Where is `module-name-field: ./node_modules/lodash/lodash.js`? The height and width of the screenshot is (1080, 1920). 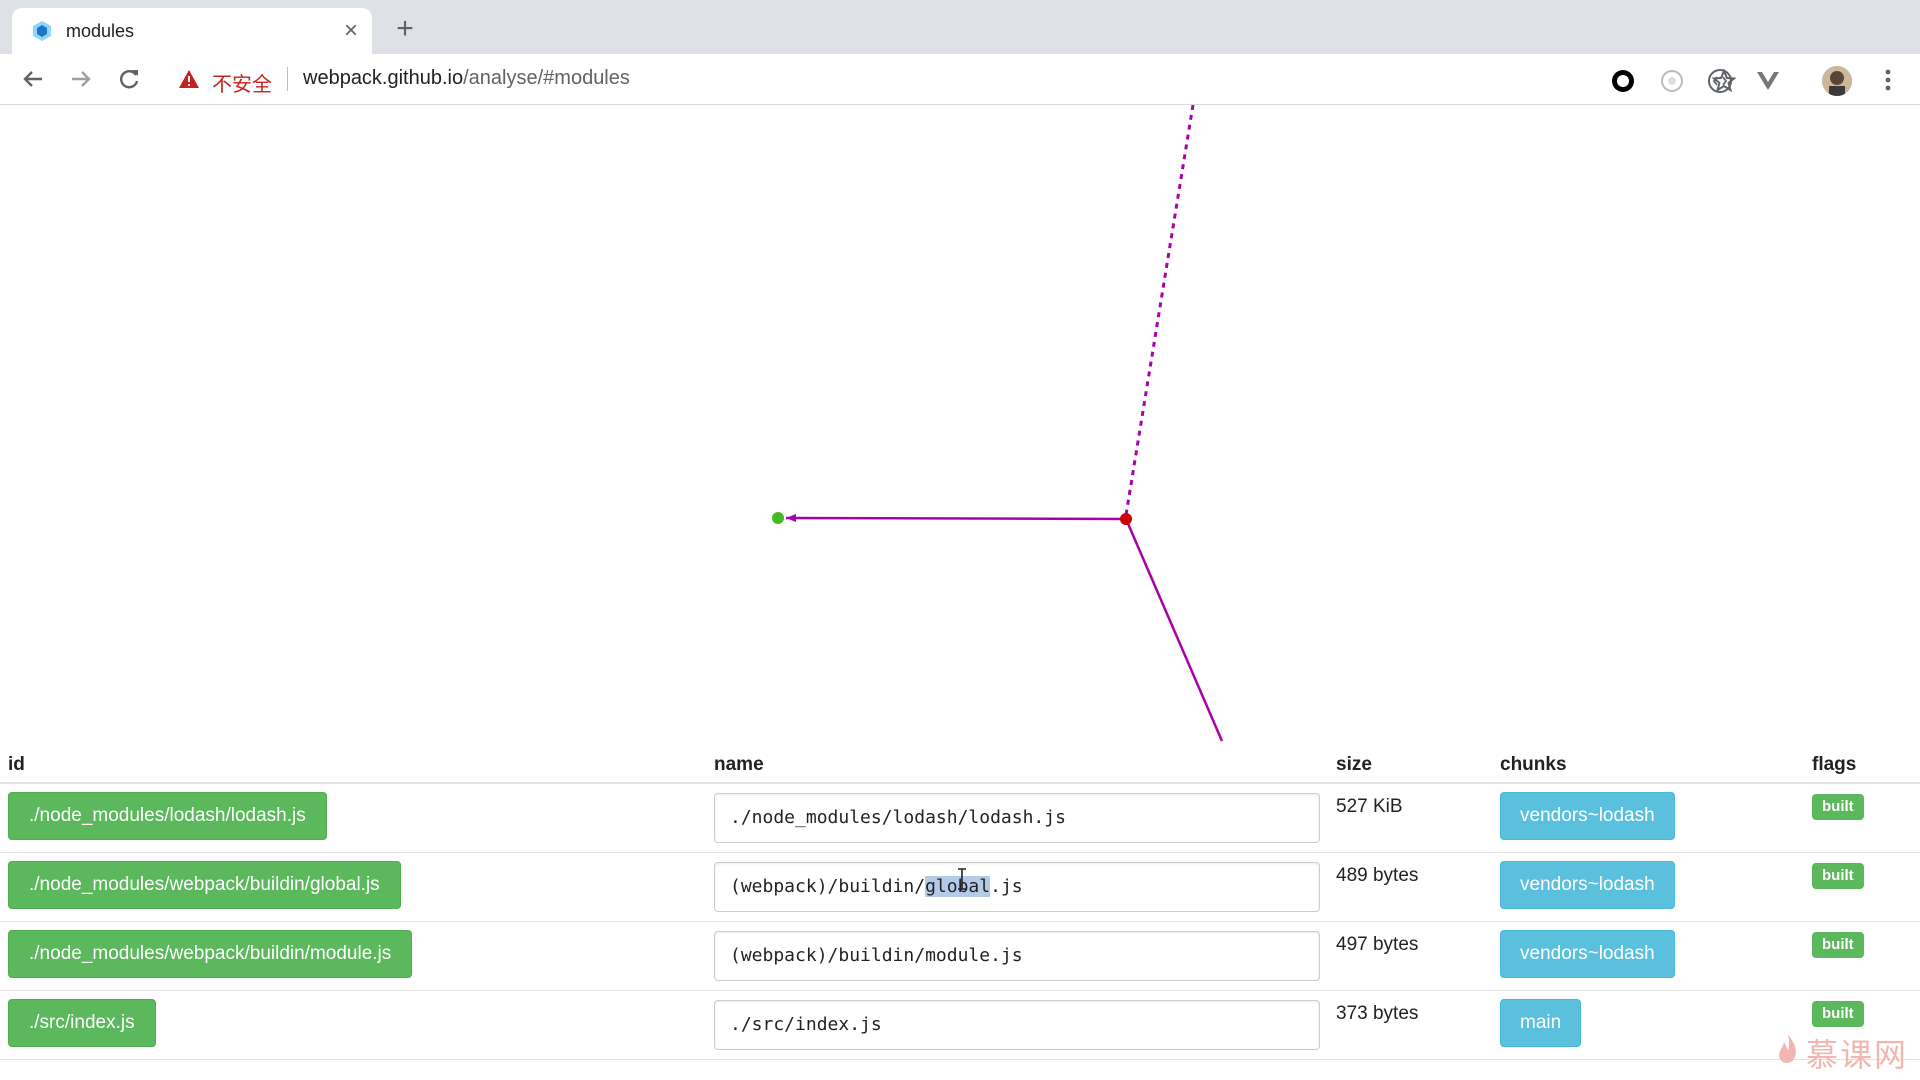
module-name-field: ./node_modules/lodash/lodash.js is located at coordinates (1017, 818).